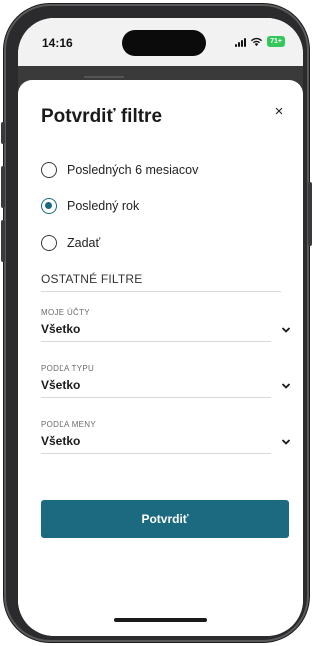 Image resolution: width=320 pixels, height=646 pixels. Describe the element at coordinates (103, 206) in the screenshot. I see `radio-label: Posledný rok` at that location.